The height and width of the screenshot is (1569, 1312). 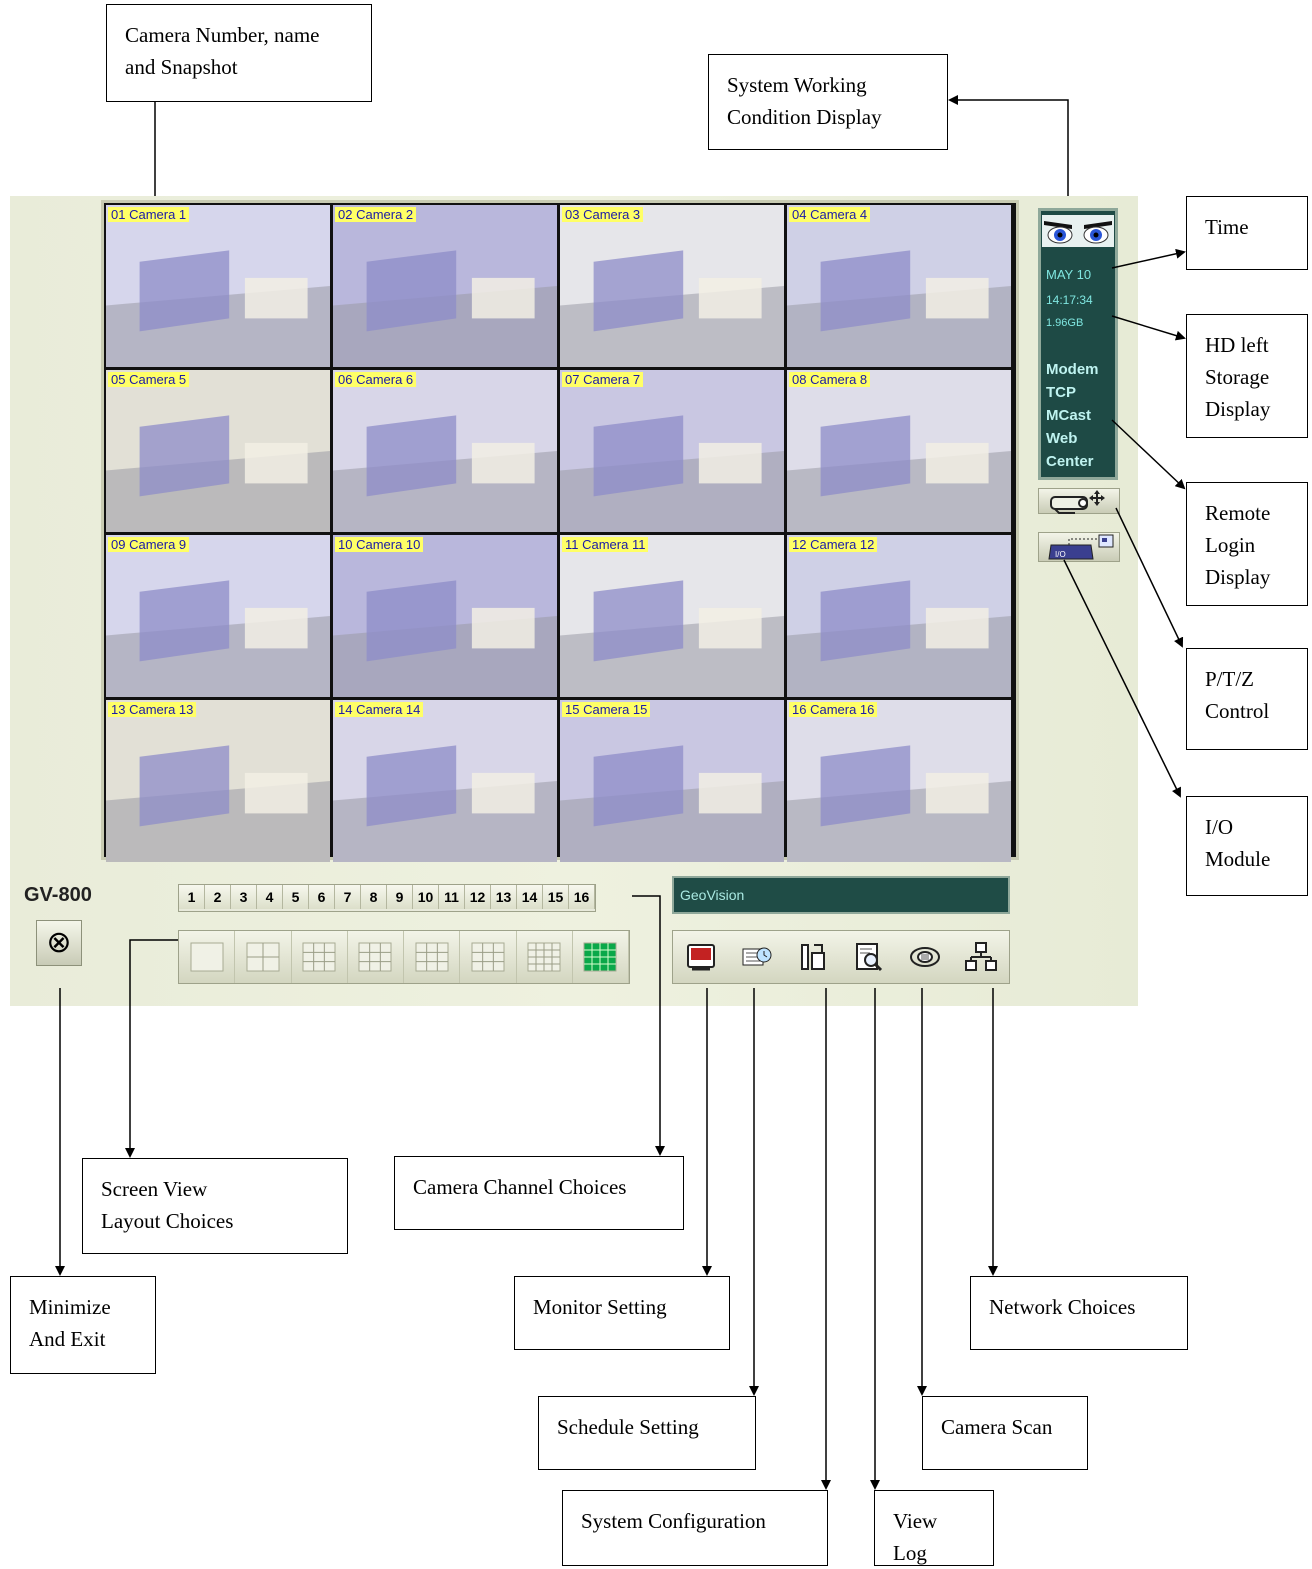 I want to click on arrow-ptz, so click(x=1149, y=577).